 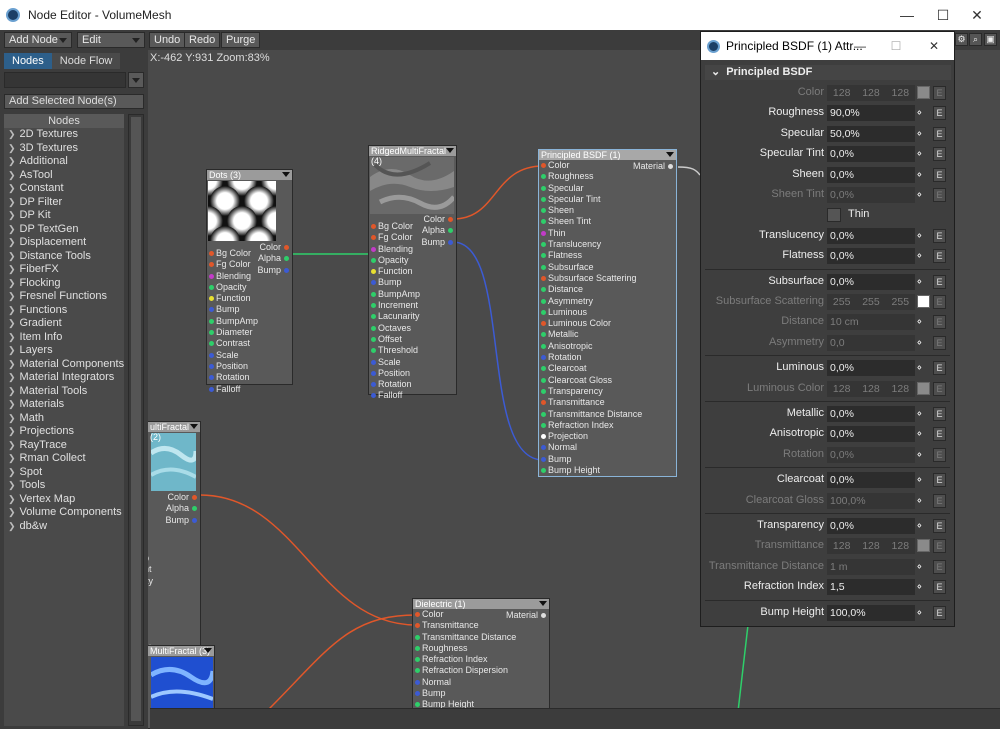 I want to click on color-rgb-fields: 128 128 128, so click(x=871, y=93).